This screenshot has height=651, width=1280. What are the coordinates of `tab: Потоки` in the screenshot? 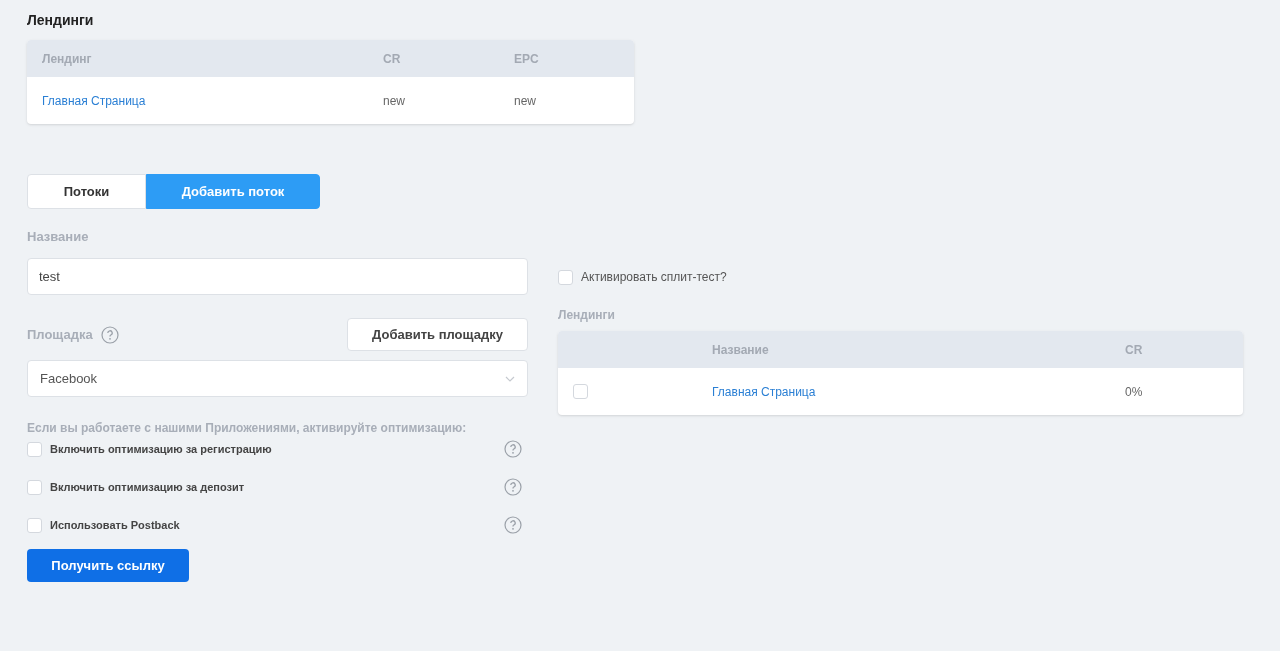 It's located at (86, 191).